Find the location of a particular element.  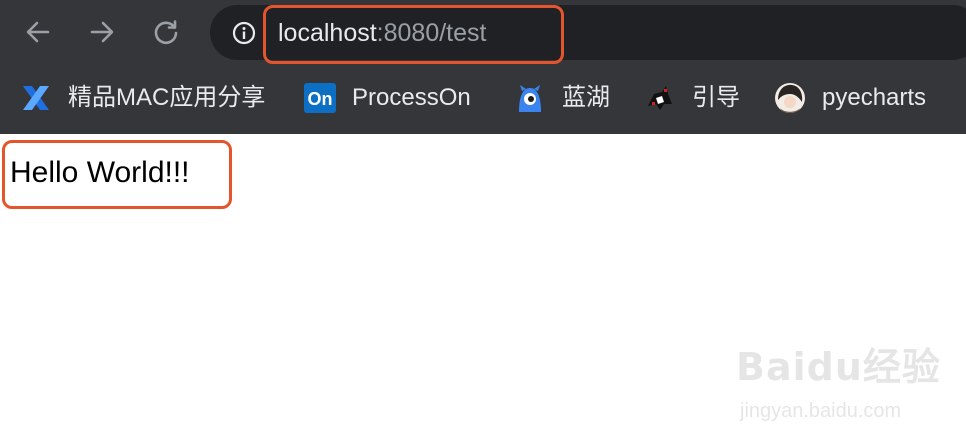

bookmark-label: 引导 is located at coordinates (716, 97).